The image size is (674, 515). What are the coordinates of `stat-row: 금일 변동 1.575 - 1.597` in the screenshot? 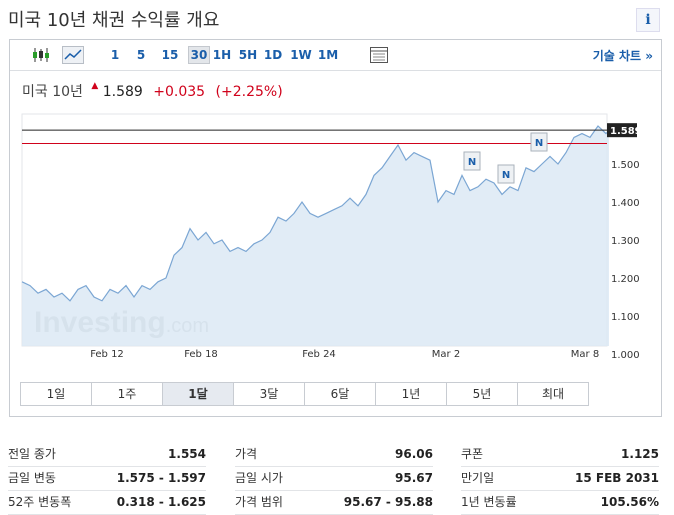 It's located at (107, 479).